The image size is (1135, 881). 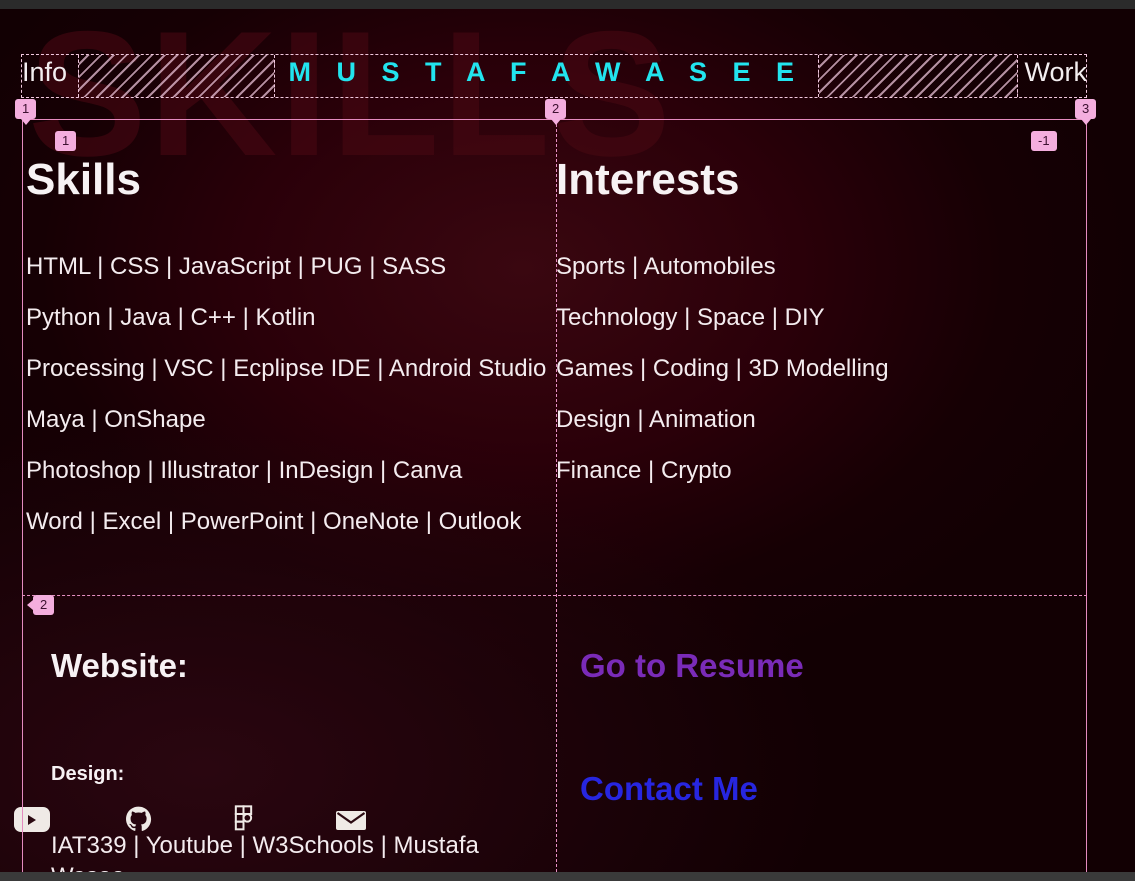 I want to click on youtube-icon, so click(x=32, y=820).